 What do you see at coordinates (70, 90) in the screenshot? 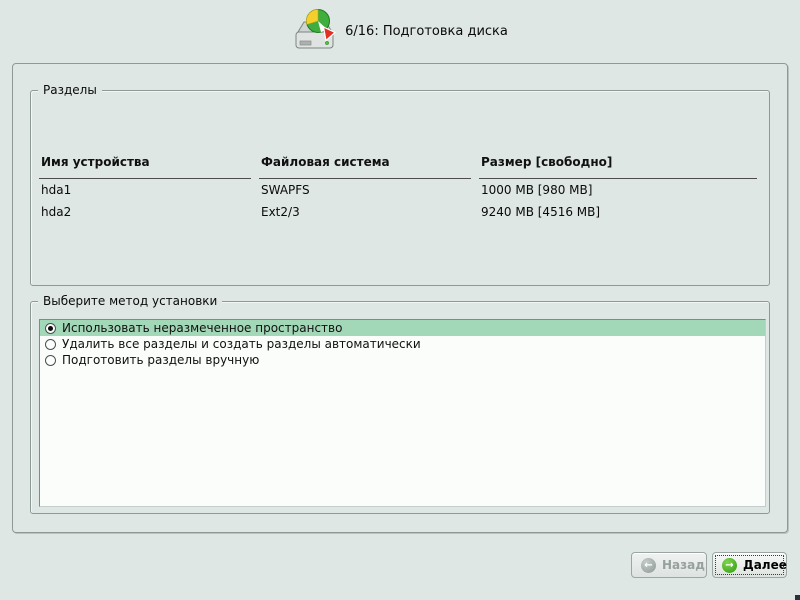
I see `partitions-groupbox-title: Разделы` at bounding box center [70, 90].